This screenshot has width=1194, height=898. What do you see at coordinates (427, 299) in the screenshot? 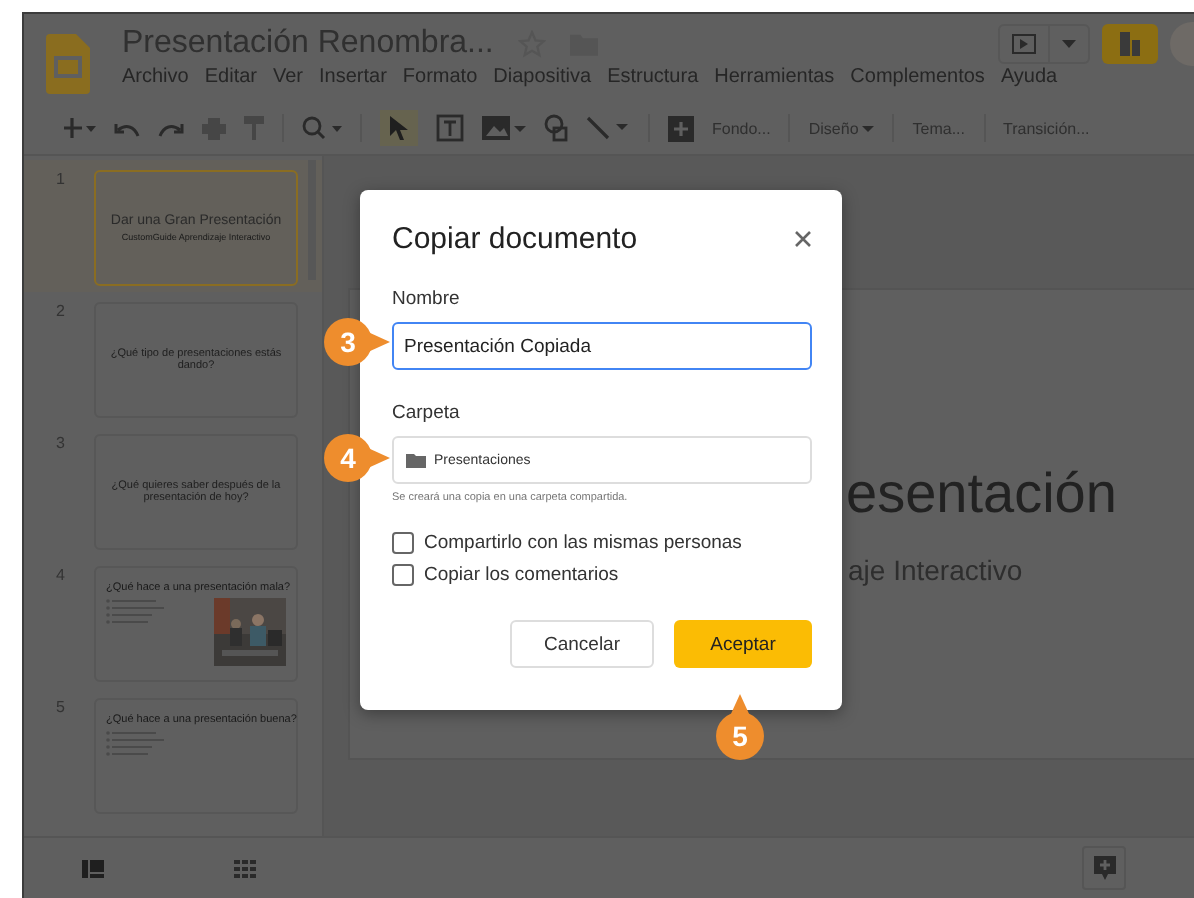
I see `field-label: Nombre` at bounding box center [427, 299].